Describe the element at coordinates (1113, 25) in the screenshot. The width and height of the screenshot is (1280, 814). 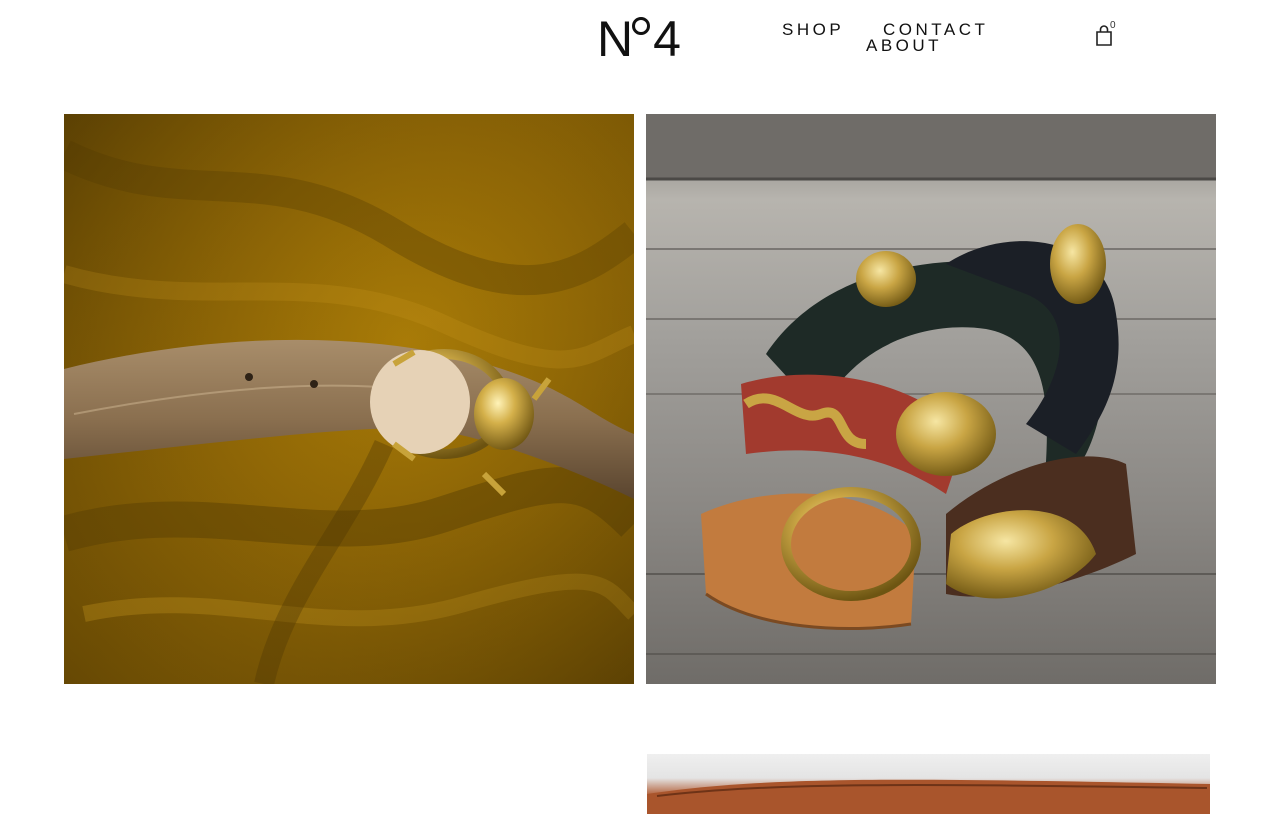
I see `cart-count-badge: 0` at that location.